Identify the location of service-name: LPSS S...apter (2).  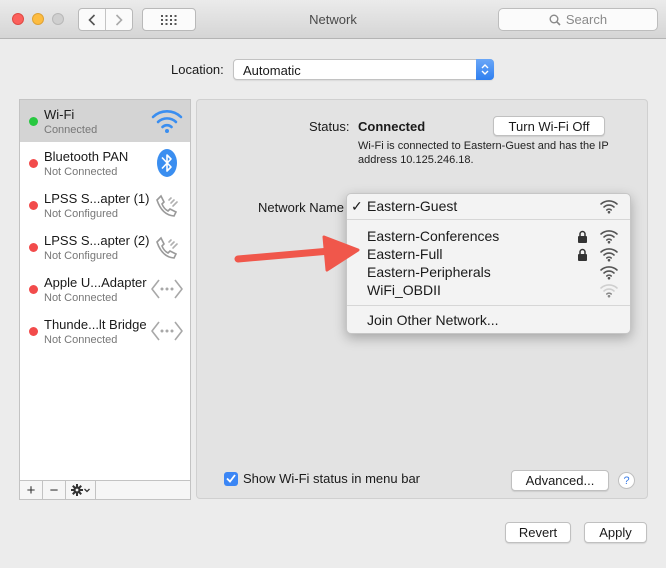
(97, 240).